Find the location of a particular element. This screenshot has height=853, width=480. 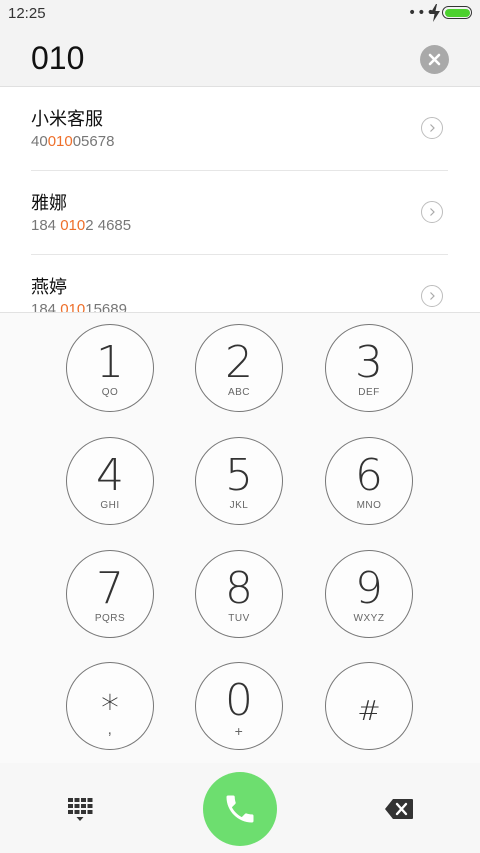

key-digit: 9 is located at coordinates (369, 588).